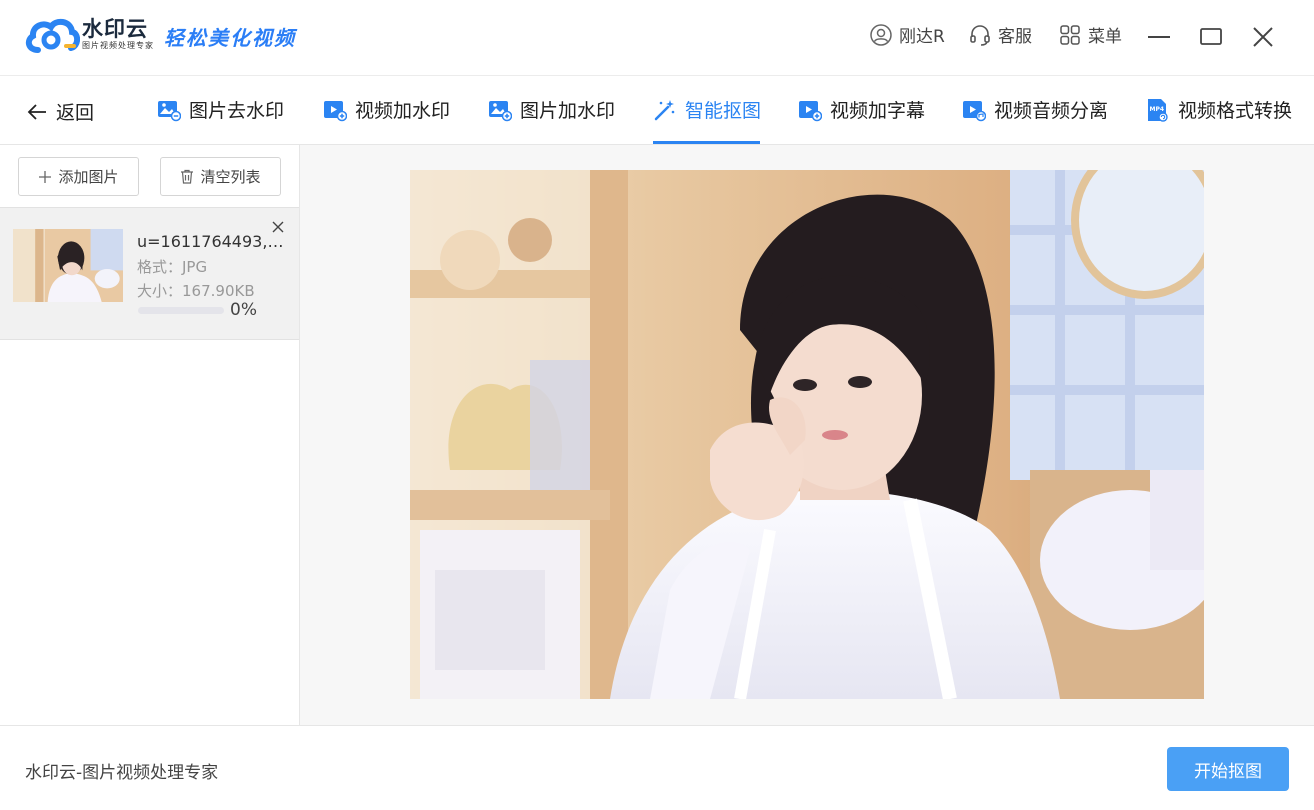 This screenshot has width=1314, height=810. I want to click on file-size: 大小：167.90KB, so click(196, 291).